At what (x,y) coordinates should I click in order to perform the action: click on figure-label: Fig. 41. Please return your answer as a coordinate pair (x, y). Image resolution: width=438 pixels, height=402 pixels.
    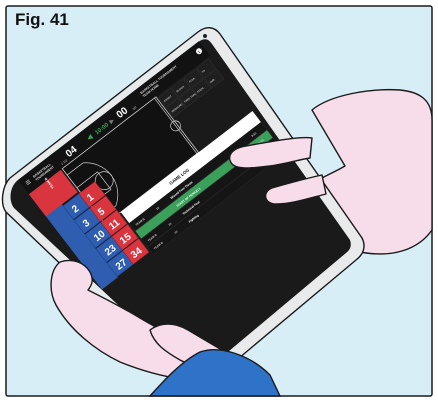
    Looking at the image, I should click on (42, 19).